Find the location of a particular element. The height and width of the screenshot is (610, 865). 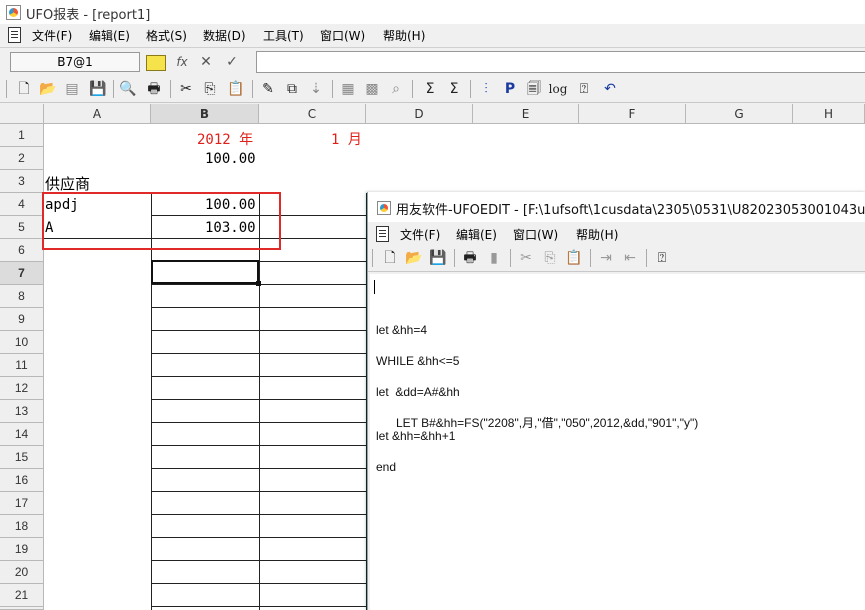

editor-menu-window: 窗口(W) is located at coordinates (535, 234).